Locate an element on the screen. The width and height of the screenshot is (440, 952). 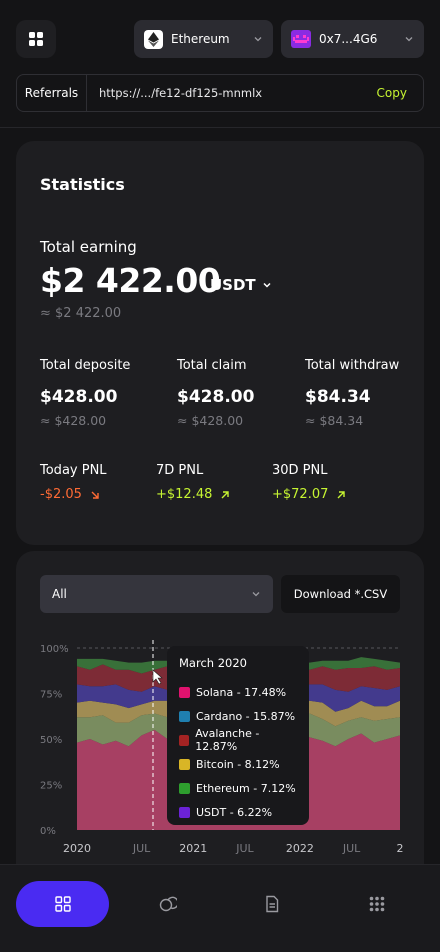
tooltip-label: USDT - 6.22% is located at coordinates (234, 812).